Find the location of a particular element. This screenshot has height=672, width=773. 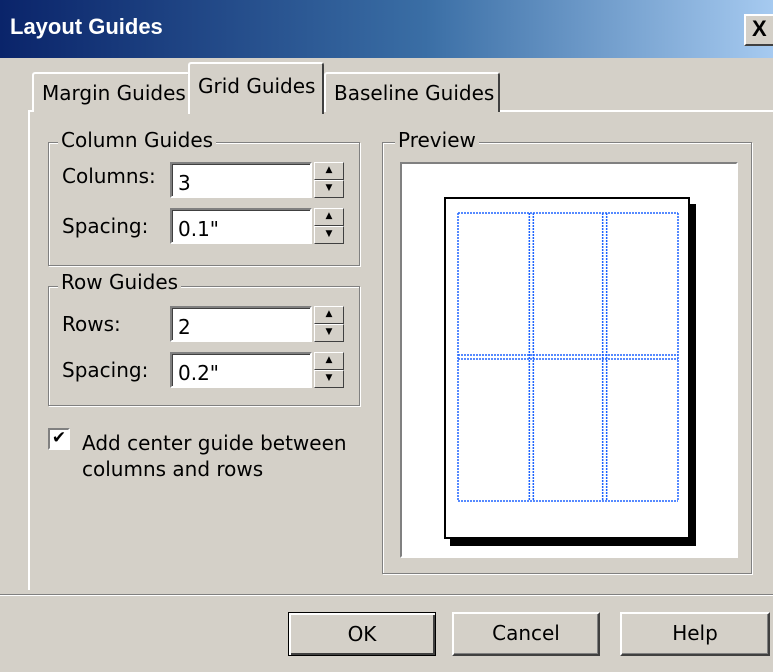

ok-button: OK is located at coordinates (362, 634).